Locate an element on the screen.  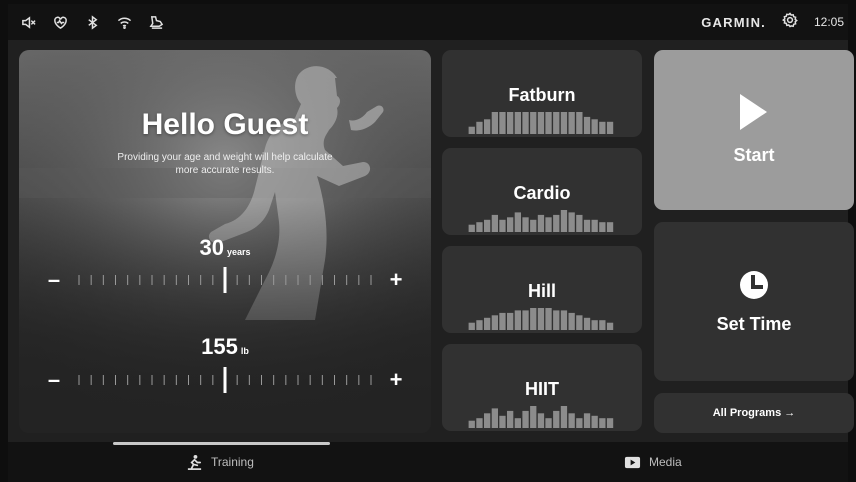
program-card-fatburn: Fatburn is located at coordinates (542, 93).